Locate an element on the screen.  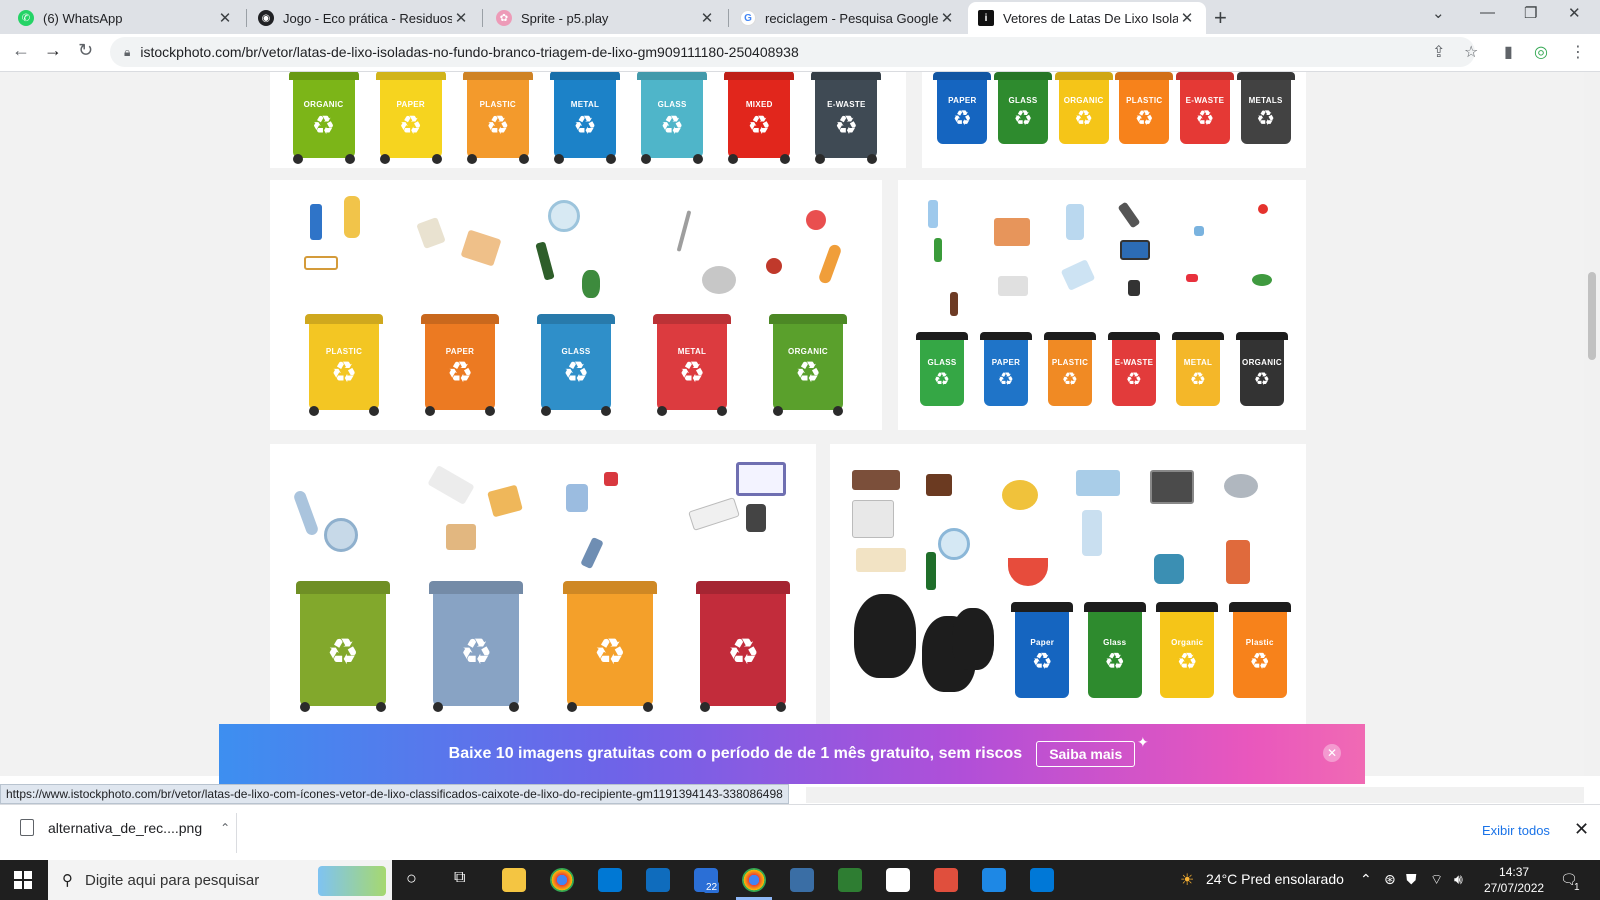
weather-sun-icon: ☀ is located at coordinates (1187, 880).